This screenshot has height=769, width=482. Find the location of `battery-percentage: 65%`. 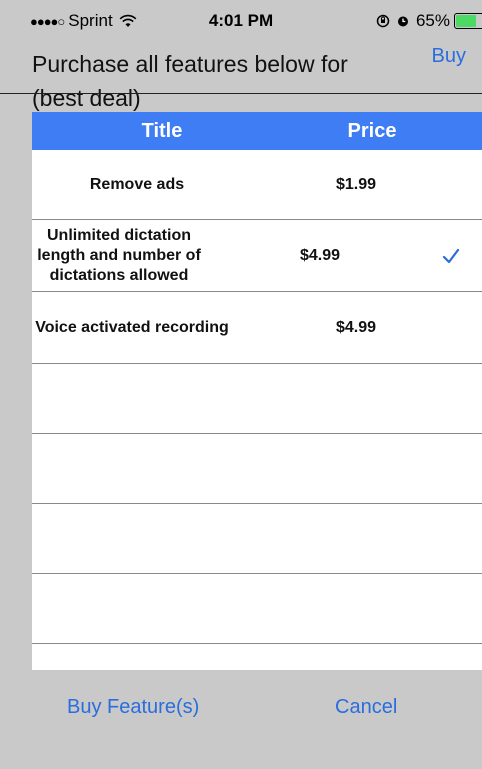

battery-percentage: 65% is located at coordinates (432, 20).